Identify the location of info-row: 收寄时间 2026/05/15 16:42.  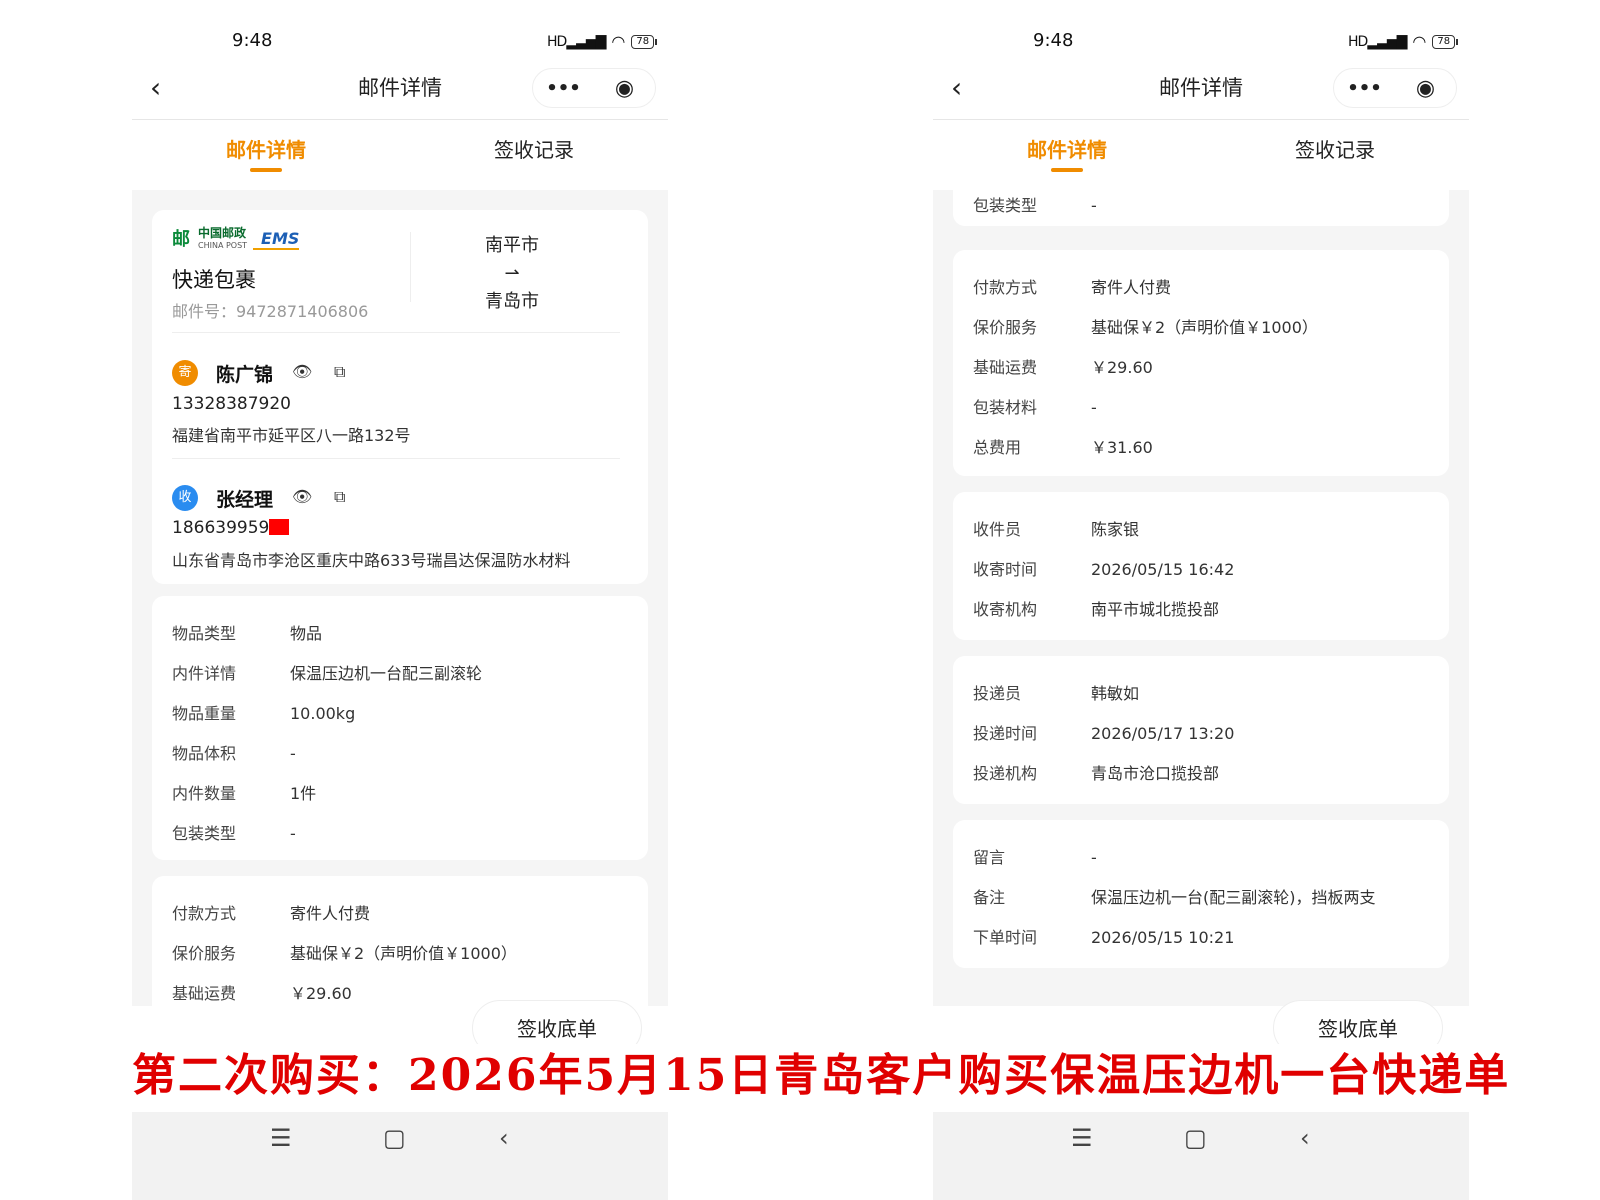
(1104, 569).